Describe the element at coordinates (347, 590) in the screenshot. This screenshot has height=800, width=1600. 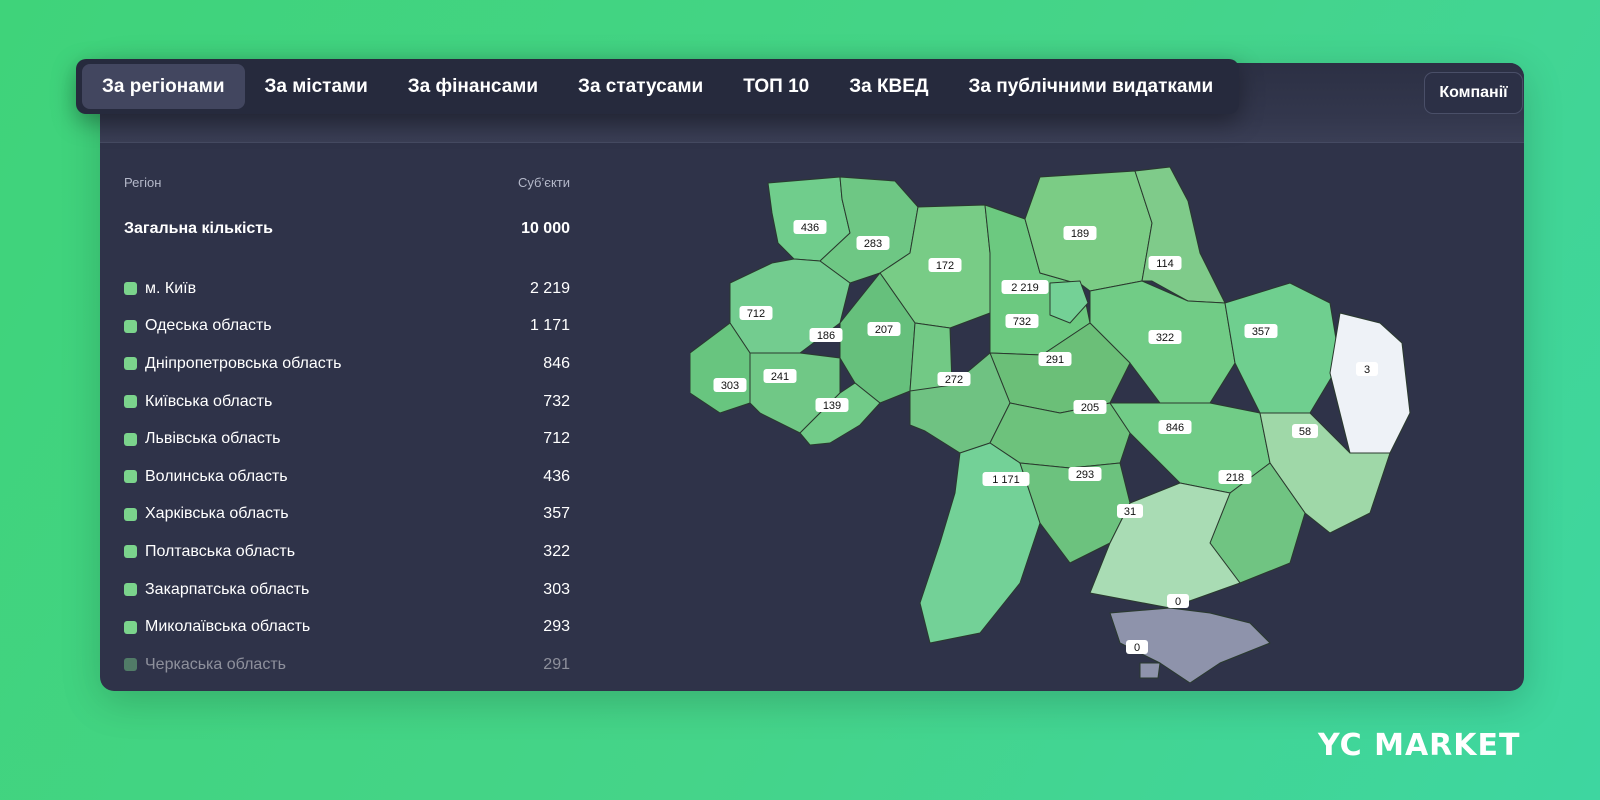
I see `table-row: Закарпатська область 303` at that location.